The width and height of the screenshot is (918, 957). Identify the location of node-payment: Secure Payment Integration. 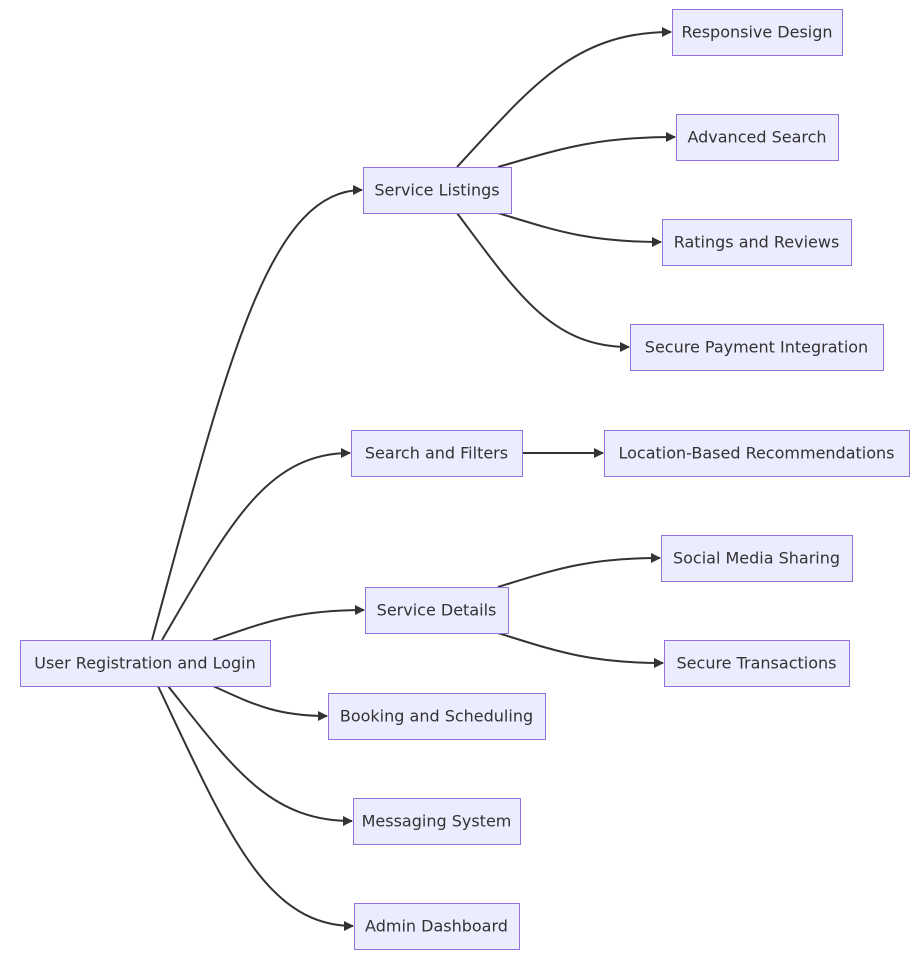
(757, 347).